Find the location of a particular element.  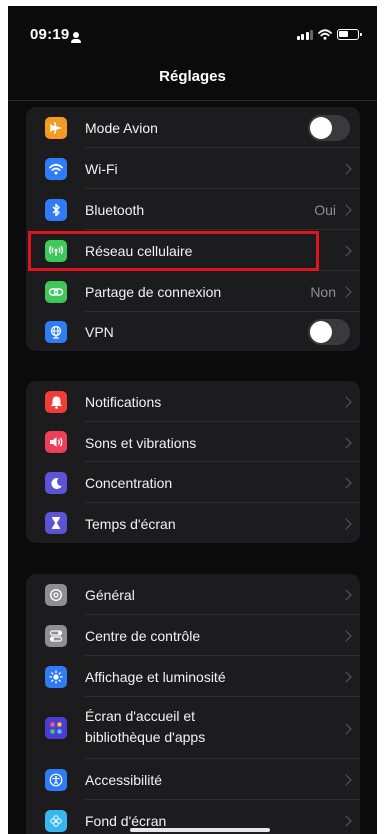

settings-row-ecran-d-accueil: Écran d'accueil et bibliothèque d'apps is located at coordinates (193, 728).